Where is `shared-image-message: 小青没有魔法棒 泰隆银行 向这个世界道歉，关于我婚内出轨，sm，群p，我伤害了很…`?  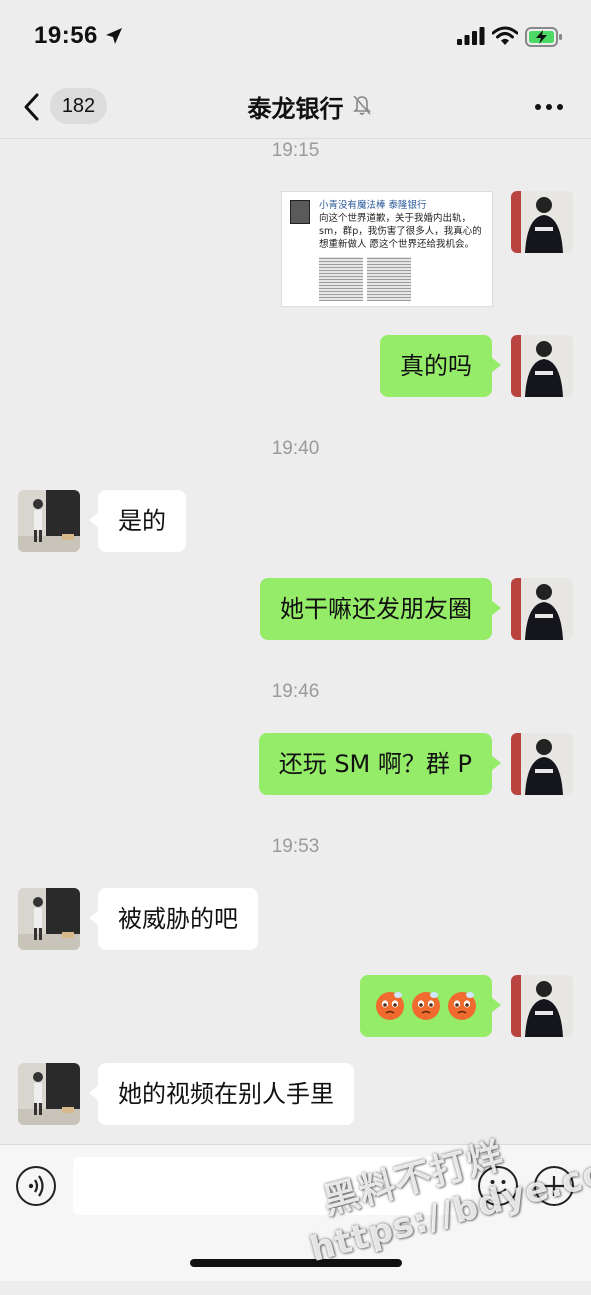 shared-image-message: 小青没有魔法棒 泰隆银行 向这个世界道歉，关于我婚内出轨，sm，群p，我伤害了很… is located at coordinates (387, 249).